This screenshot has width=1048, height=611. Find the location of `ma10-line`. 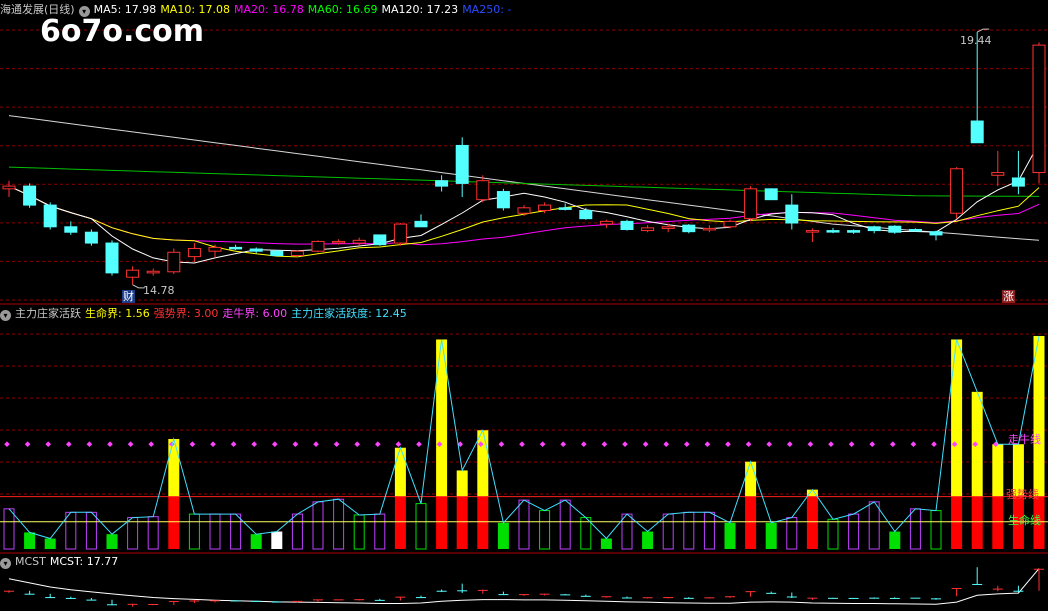

ma10-line is located at coordinates (524, 221).